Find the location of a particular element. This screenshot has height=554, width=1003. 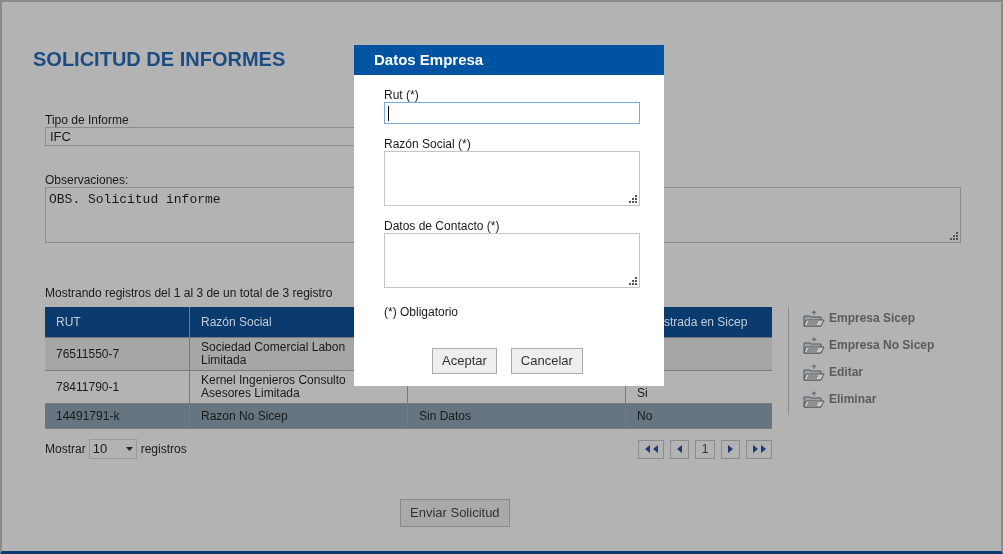

field-label: Datos de Contacto (*) is located at coordinates (442, 226).